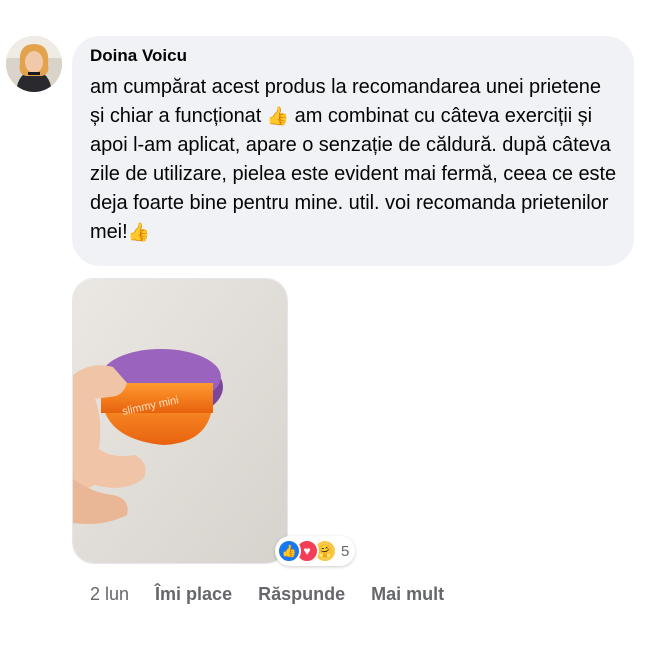 The image size is (650, 650). Describe the element at coordinates (138, 56) in the screenshot. I see `comment-author: Doina Voicu` at that location.